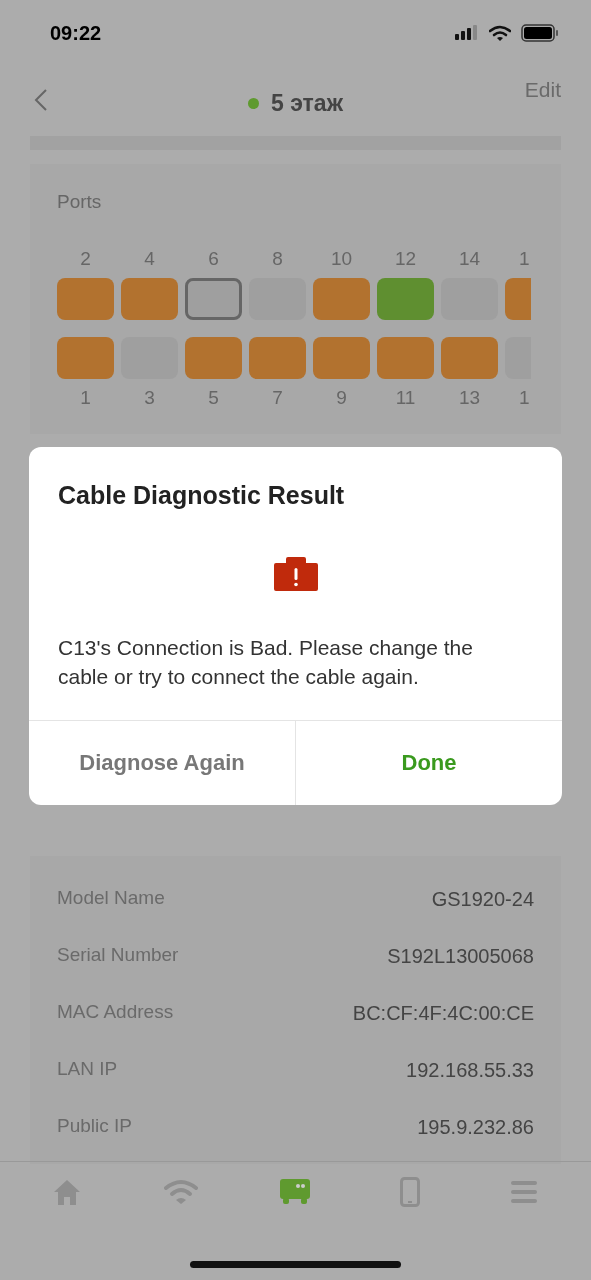 The image size is (591, 1280). What do you see at coordinates (540, 33) in the screenshot?
I see `battery-icon` at bounding box center [540, 33].